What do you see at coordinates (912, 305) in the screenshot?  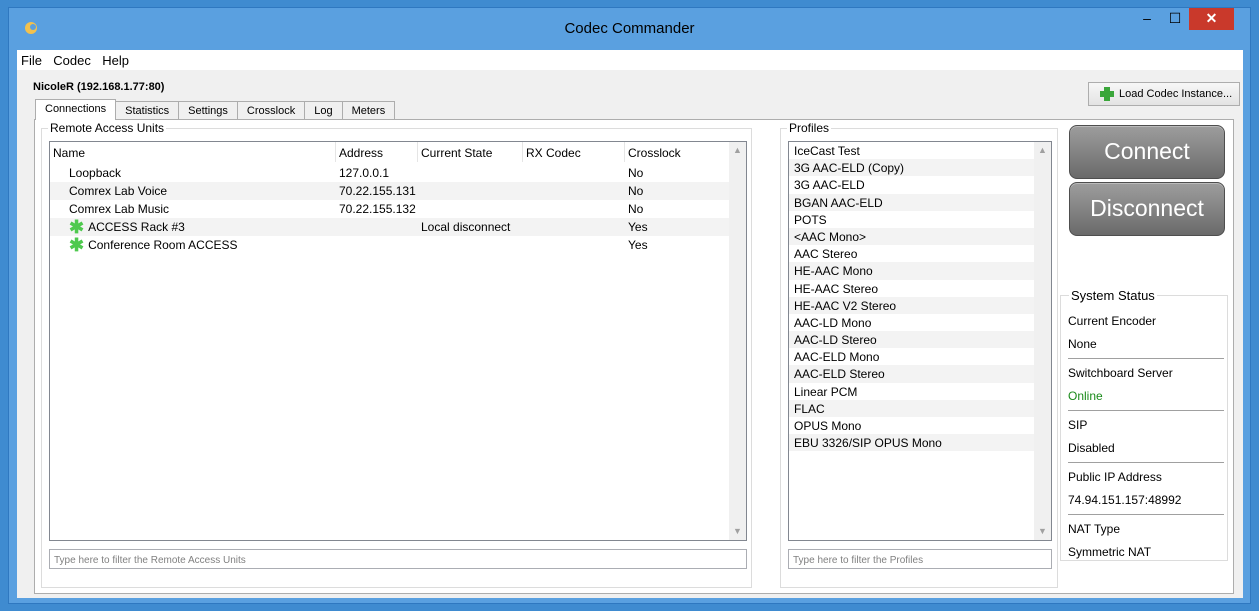 I see `list-item: HE-AAC V2 Stereo` at bounding box center [912, 305].